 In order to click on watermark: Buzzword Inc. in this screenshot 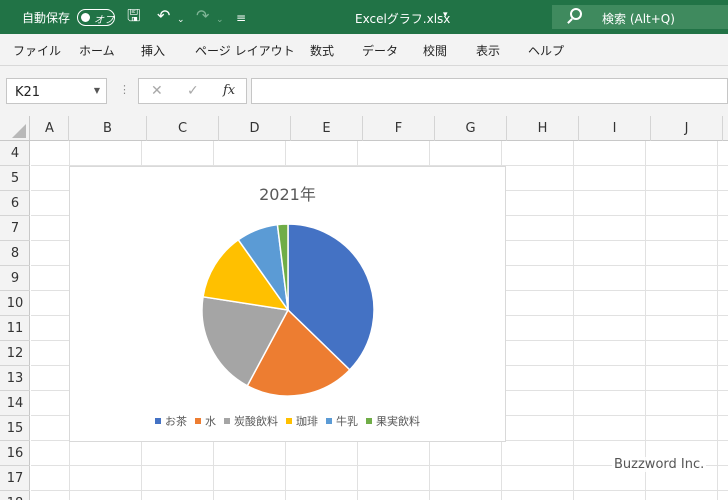, I will do `click(659, 464)`.